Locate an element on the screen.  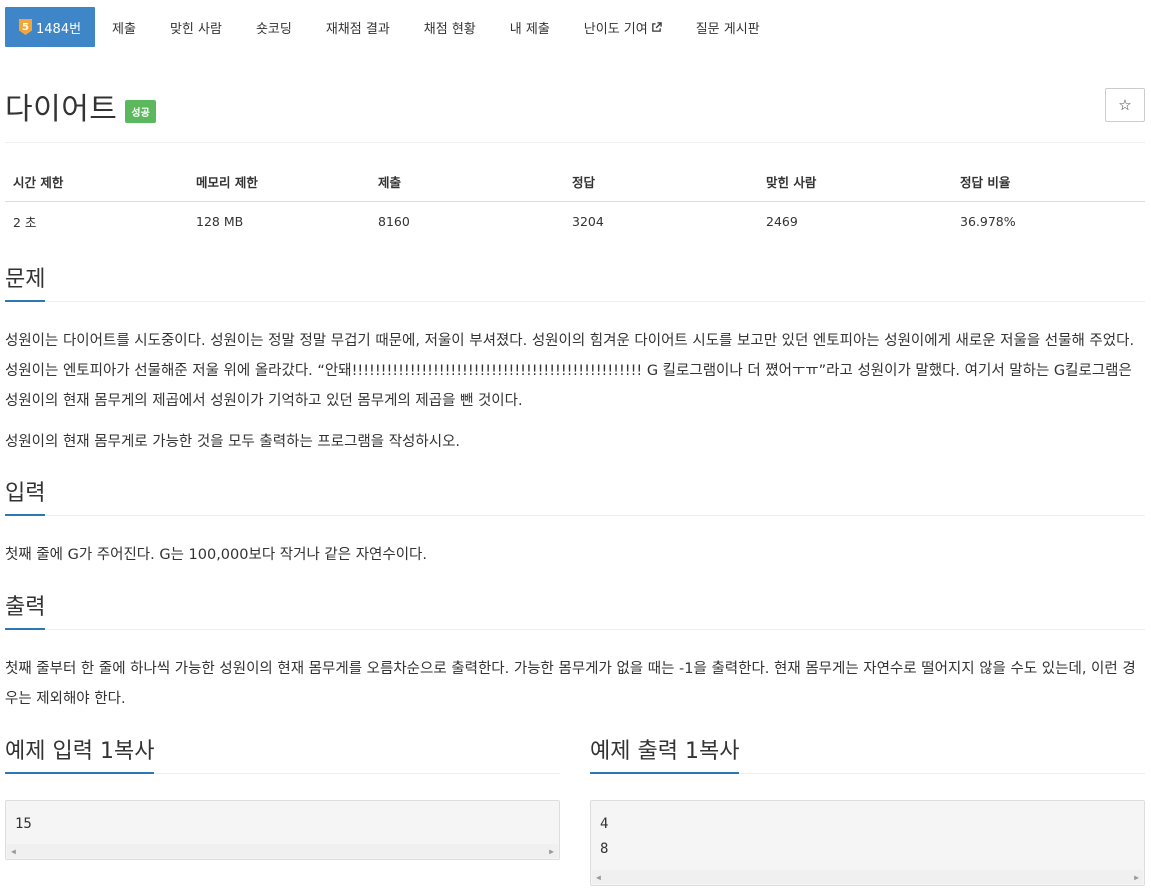
output-section-title: 출력 is located at coordinates (25, 612).